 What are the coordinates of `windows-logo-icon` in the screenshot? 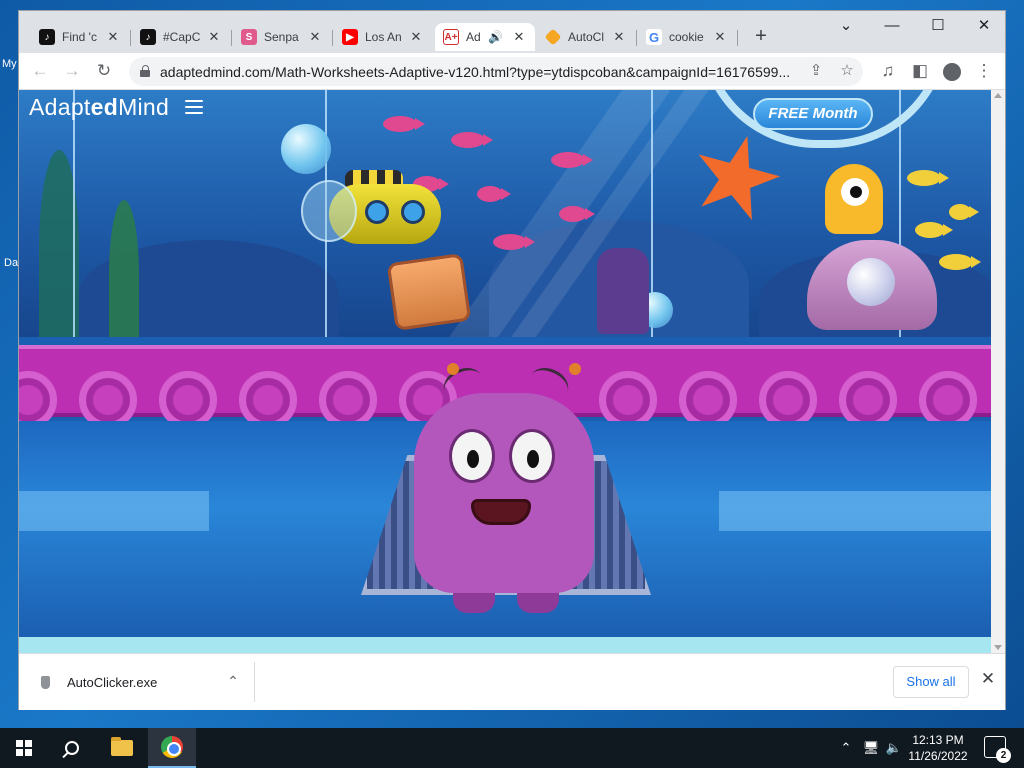 It's located at (24, 748).